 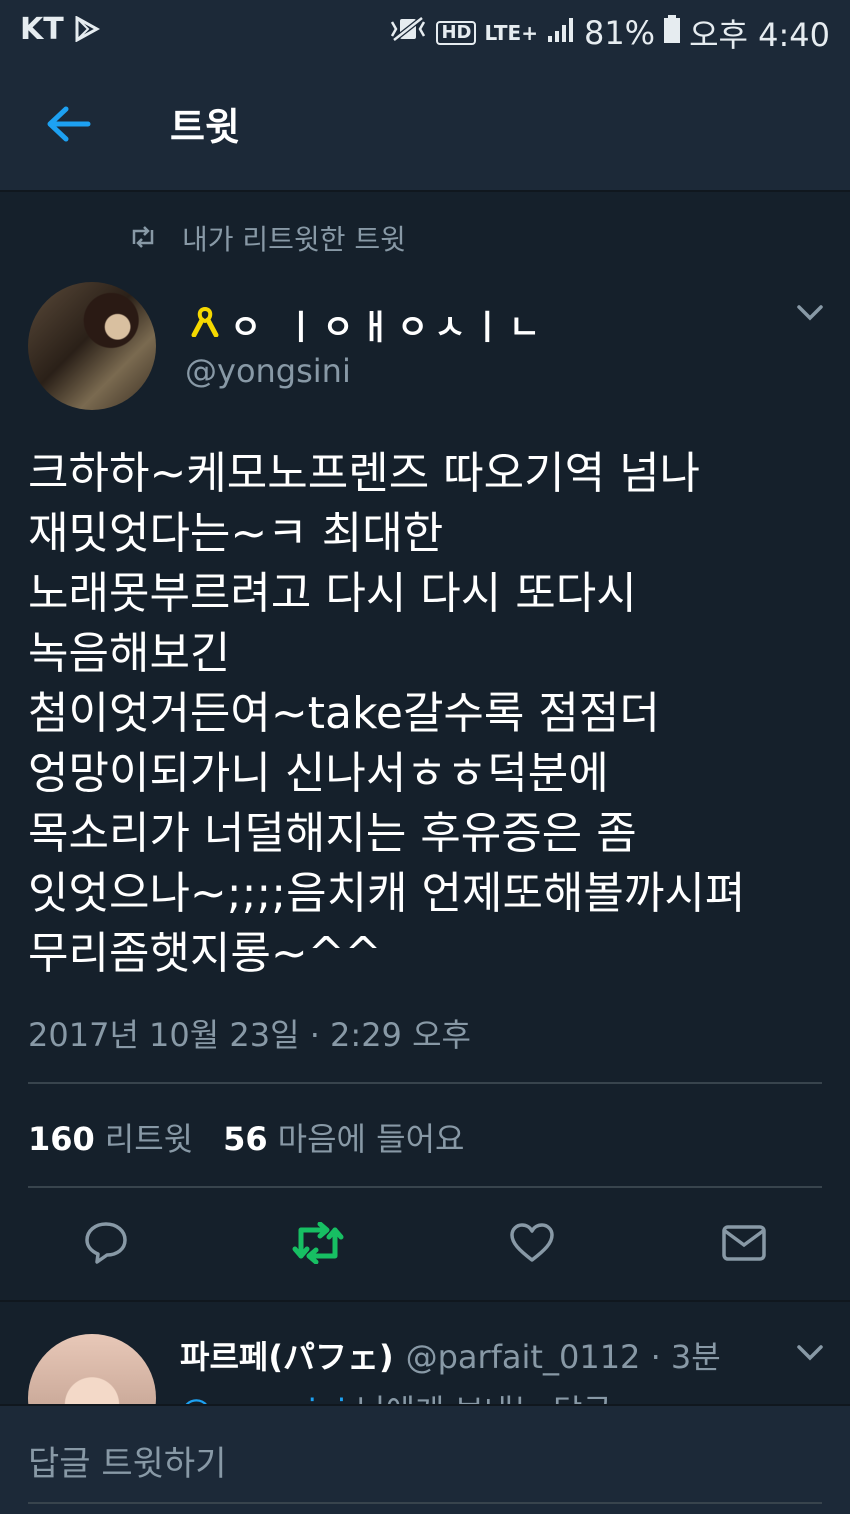 I want to click on retweet-small-icon, so click(x=143, y=238).